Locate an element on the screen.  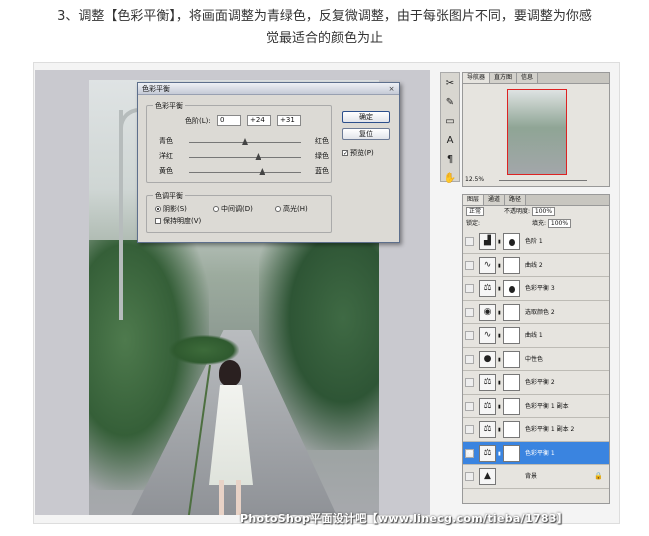
eye-icon: 👁 is located at coordinates (469, 453).